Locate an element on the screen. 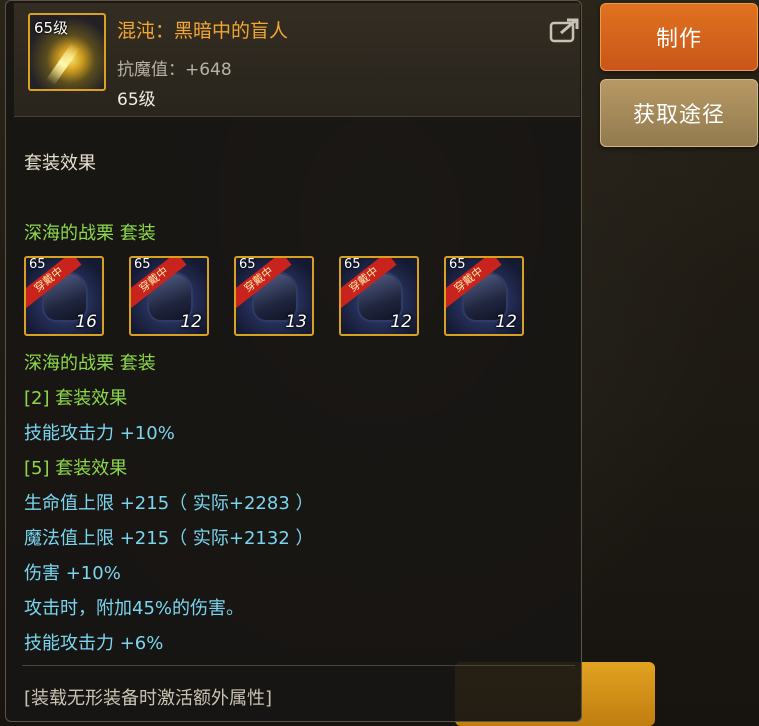 The image size is (759, 726). set-name-top: 深海的战栗 套装 is located at coordinates (90, 233).